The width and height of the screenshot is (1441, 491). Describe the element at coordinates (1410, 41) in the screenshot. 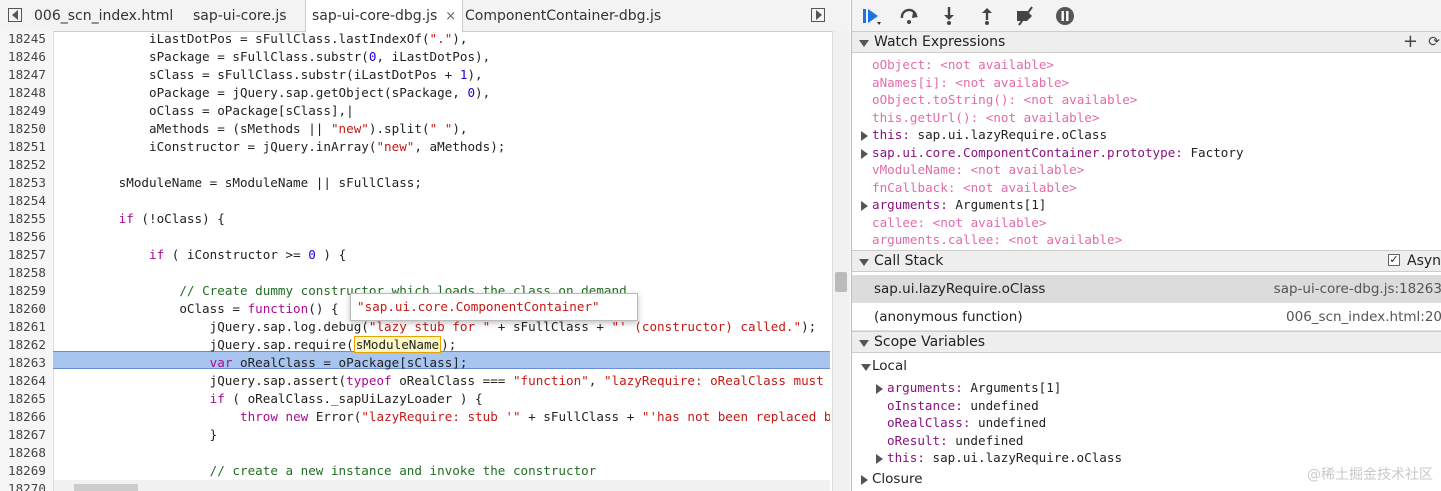

I see `add-watch-icon: +` at that location.